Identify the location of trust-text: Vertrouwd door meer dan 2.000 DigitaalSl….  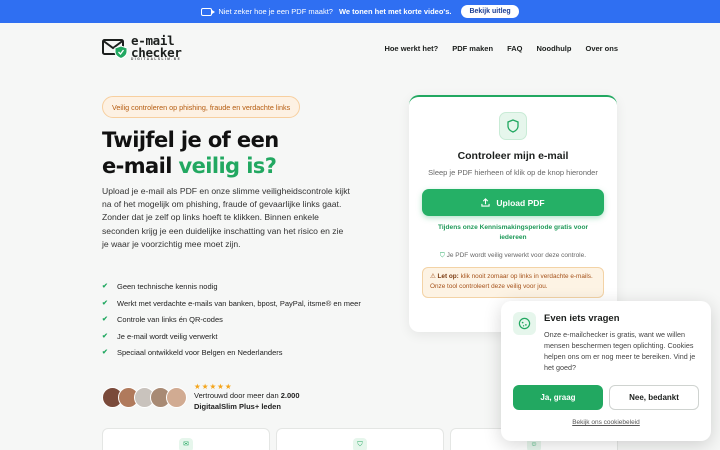
(247, 401).